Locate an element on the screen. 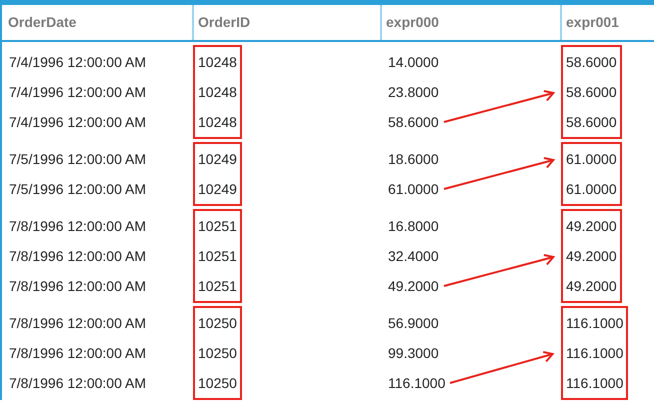 This screenshot has height=407, width=654. column-header: OrderDate is located at coordinates (42, 22).